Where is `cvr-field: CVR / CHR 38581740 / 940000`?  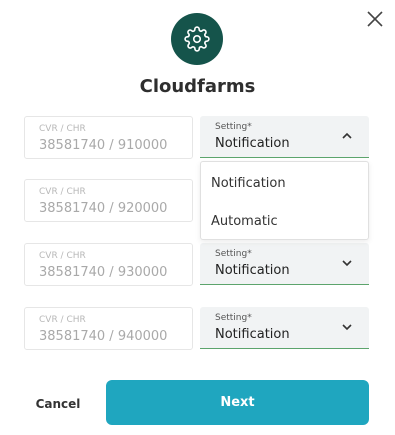 cvr-field: CVR / CHR 38581740 / 940000 is located at coordinates (108, 328).